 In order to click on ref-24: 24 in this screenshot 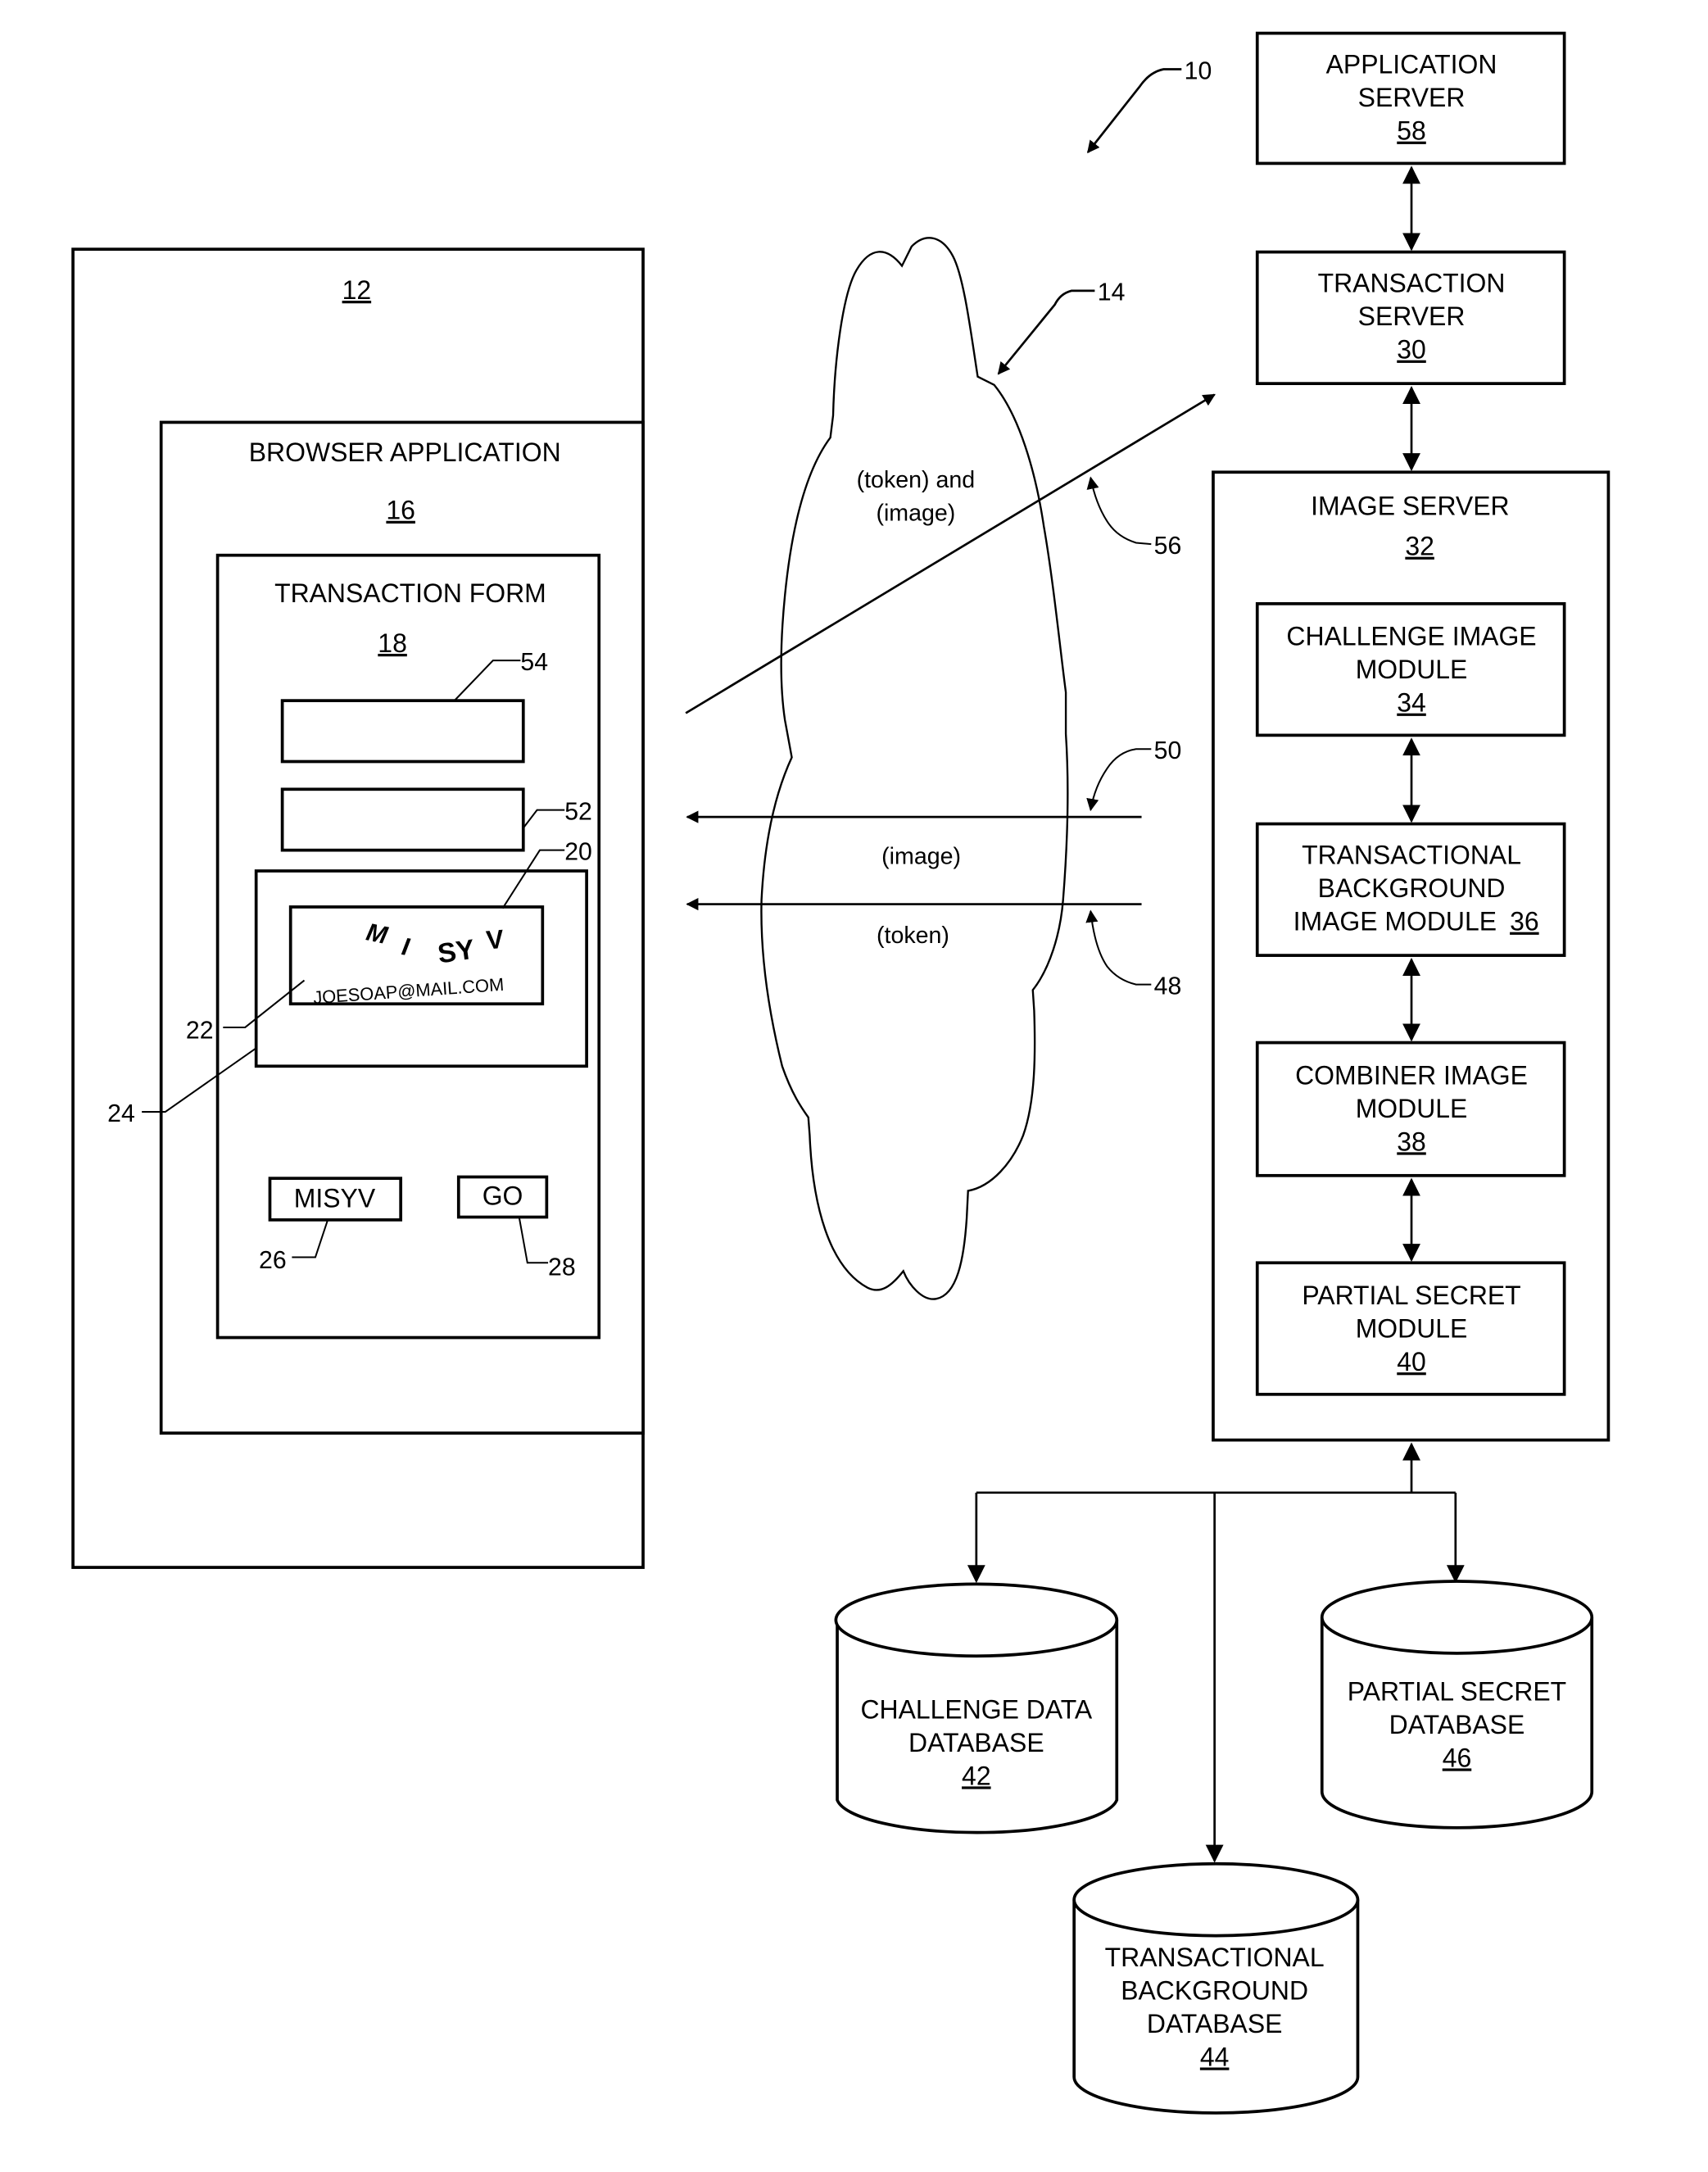, I will do `click(121, 1113)`.